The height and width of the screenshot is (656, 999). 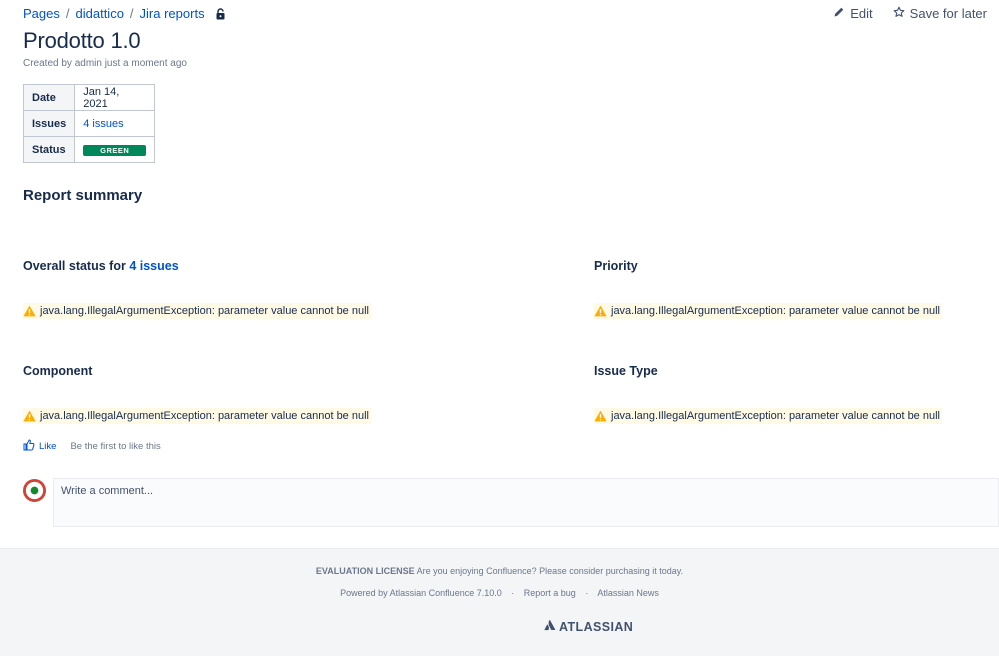 I want to click on pencil-icon, so click(x=839, y=13).